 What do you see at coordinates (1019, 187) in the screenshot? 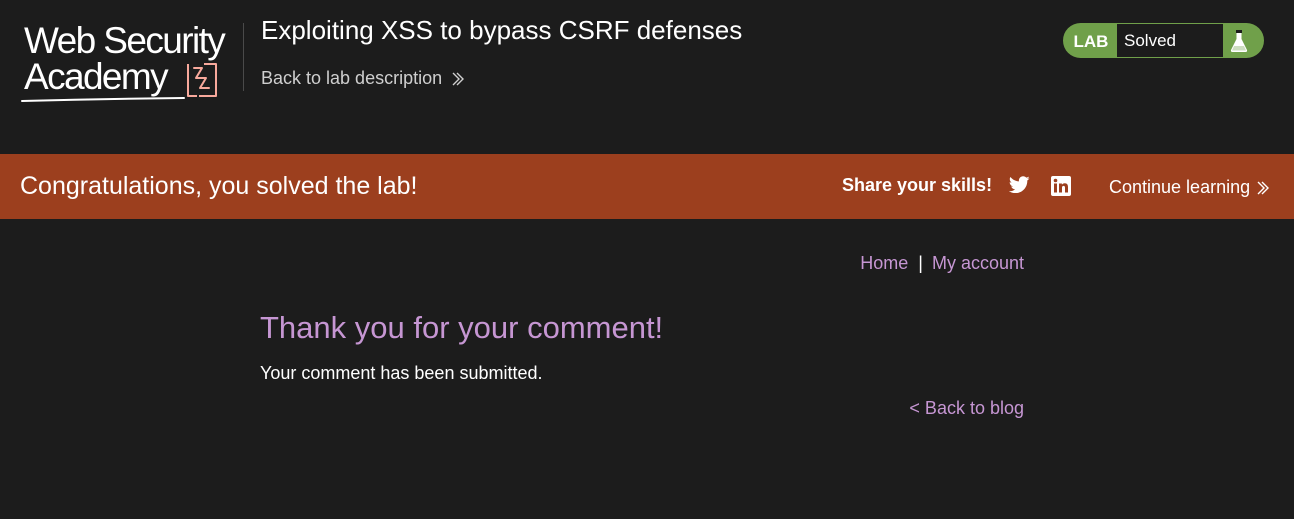
I see `twitter-share-icon` at bounding box center [1019, 187].